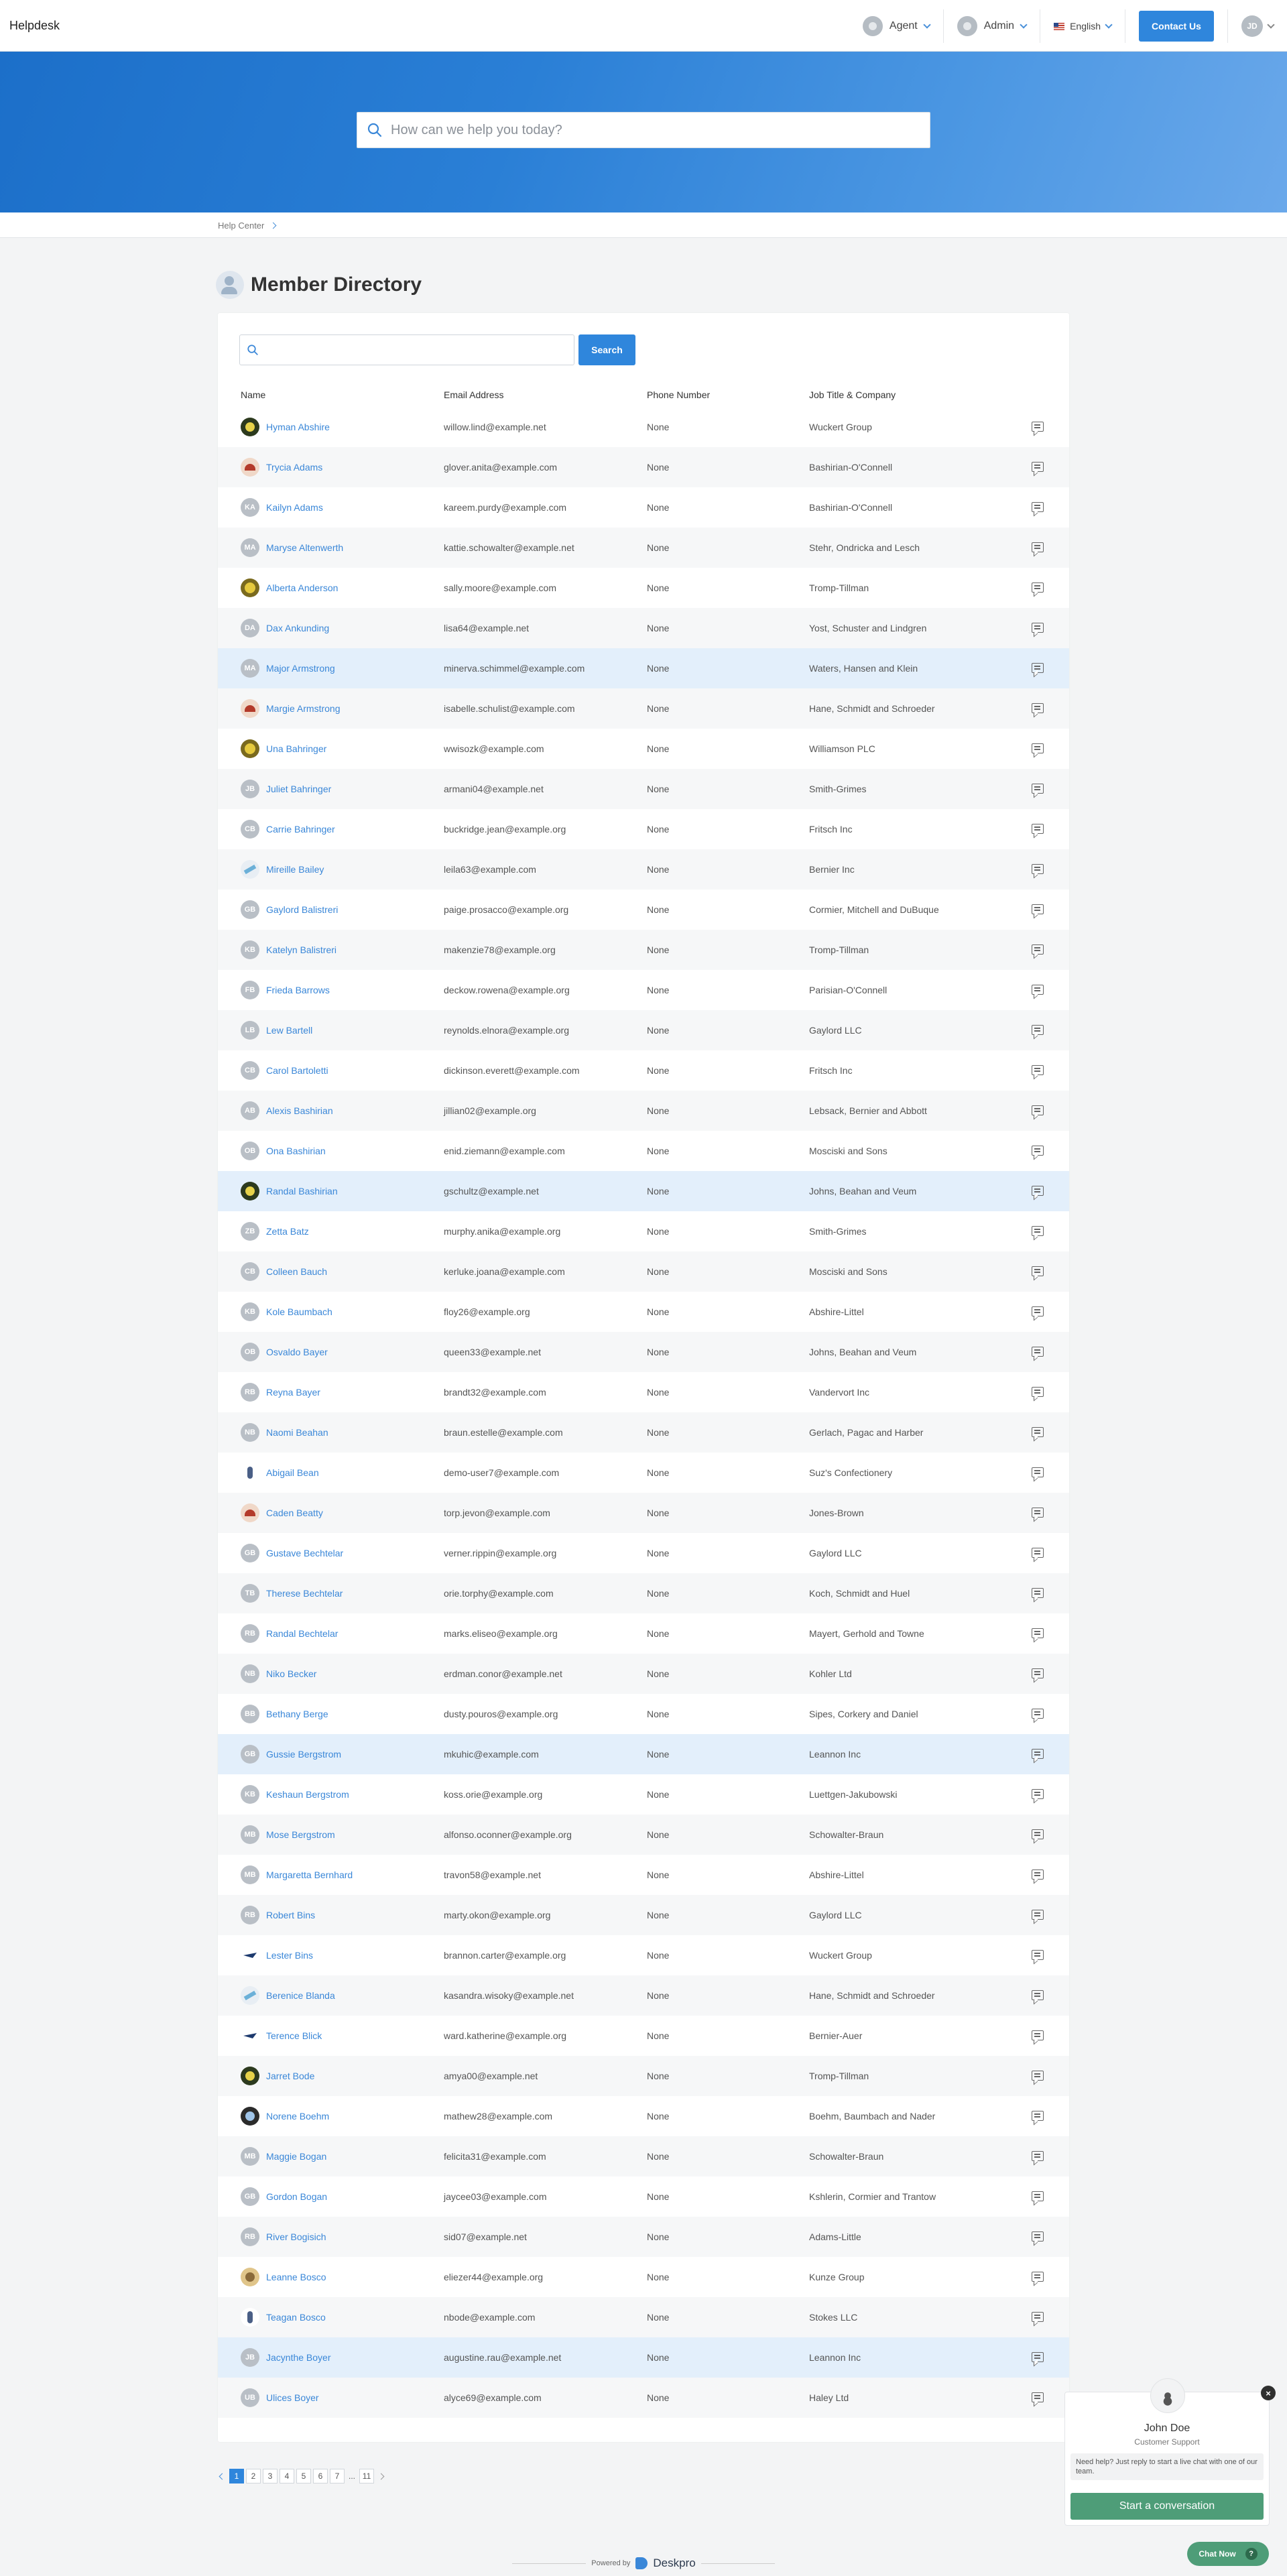  What do you see at coordinates (303, 2476) in the screenshot?
I see `page-5-button: 5` at bounding box center [303, 2476].